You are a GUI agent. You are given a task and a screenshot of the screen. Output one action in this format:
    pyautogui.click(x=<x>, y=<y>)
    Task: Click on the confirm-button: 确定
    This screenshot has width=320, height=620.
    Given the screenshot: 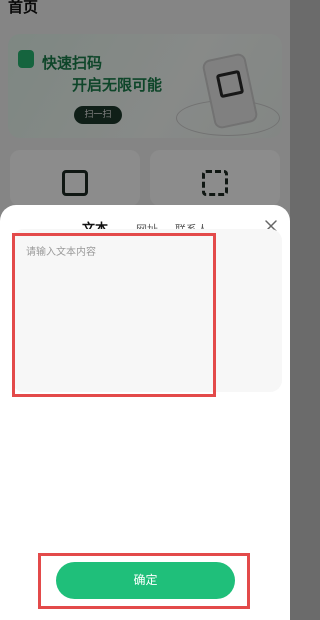 What is the action you would take?
    pyautogui.click(x=145, y=580)
    